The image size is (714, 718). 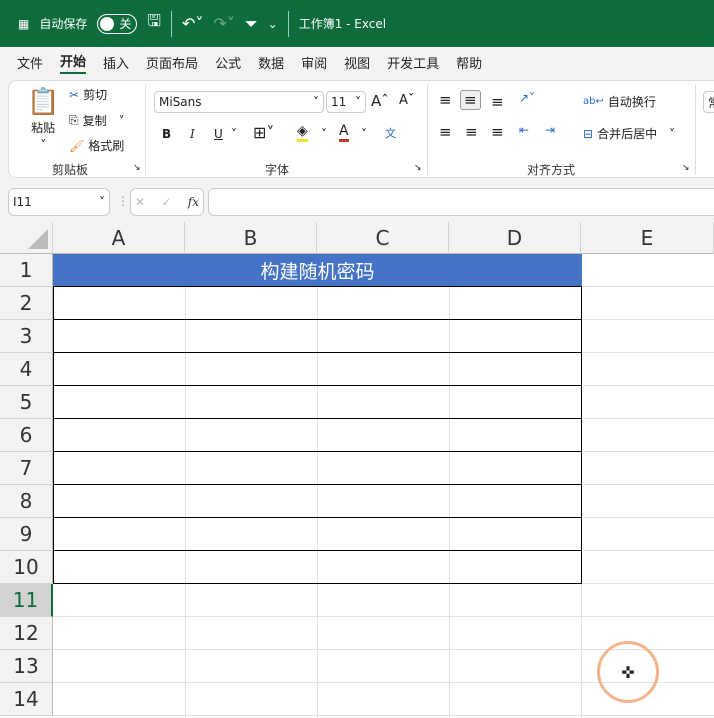 I want to click on tab-page-layout: 页面布局, so click(x=172, y=62).